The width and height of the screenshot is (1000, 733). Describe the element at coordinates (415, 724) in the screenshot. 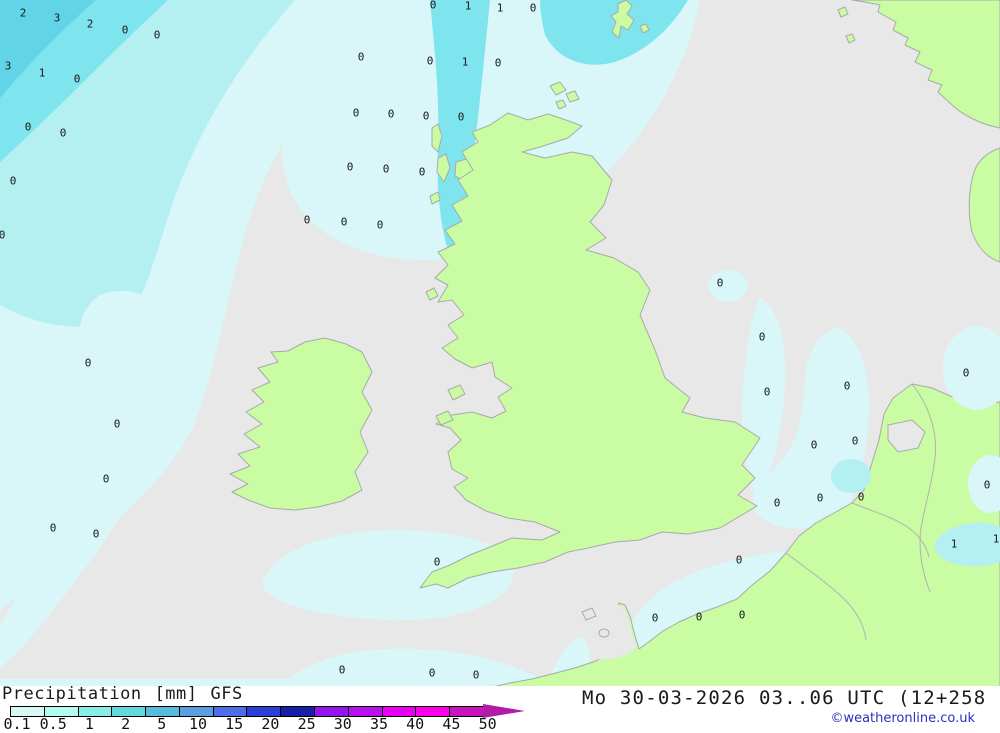

I see `scale-tick-label: 40` at that location.